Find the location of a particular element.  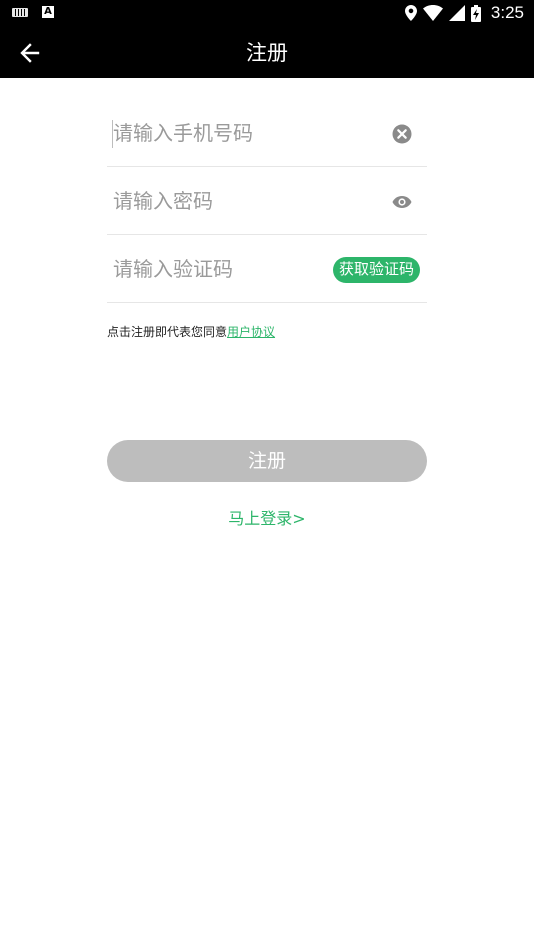

eye-icon is located at coordinates (402, 202).